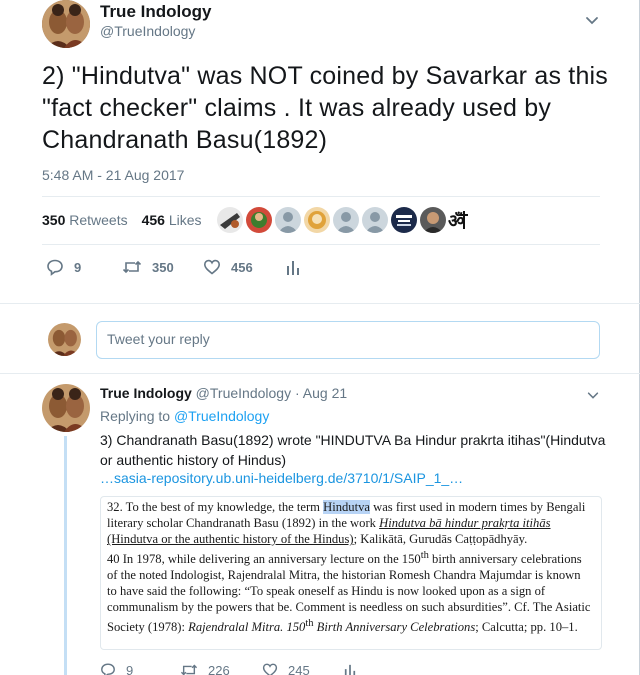 This screenshot has width=640, height=675. What do you see at coordinates (247, 626) in the screenshot?
I see `scan-title: Rajendralal Mitra. 150` at bounding box center [247, 626].